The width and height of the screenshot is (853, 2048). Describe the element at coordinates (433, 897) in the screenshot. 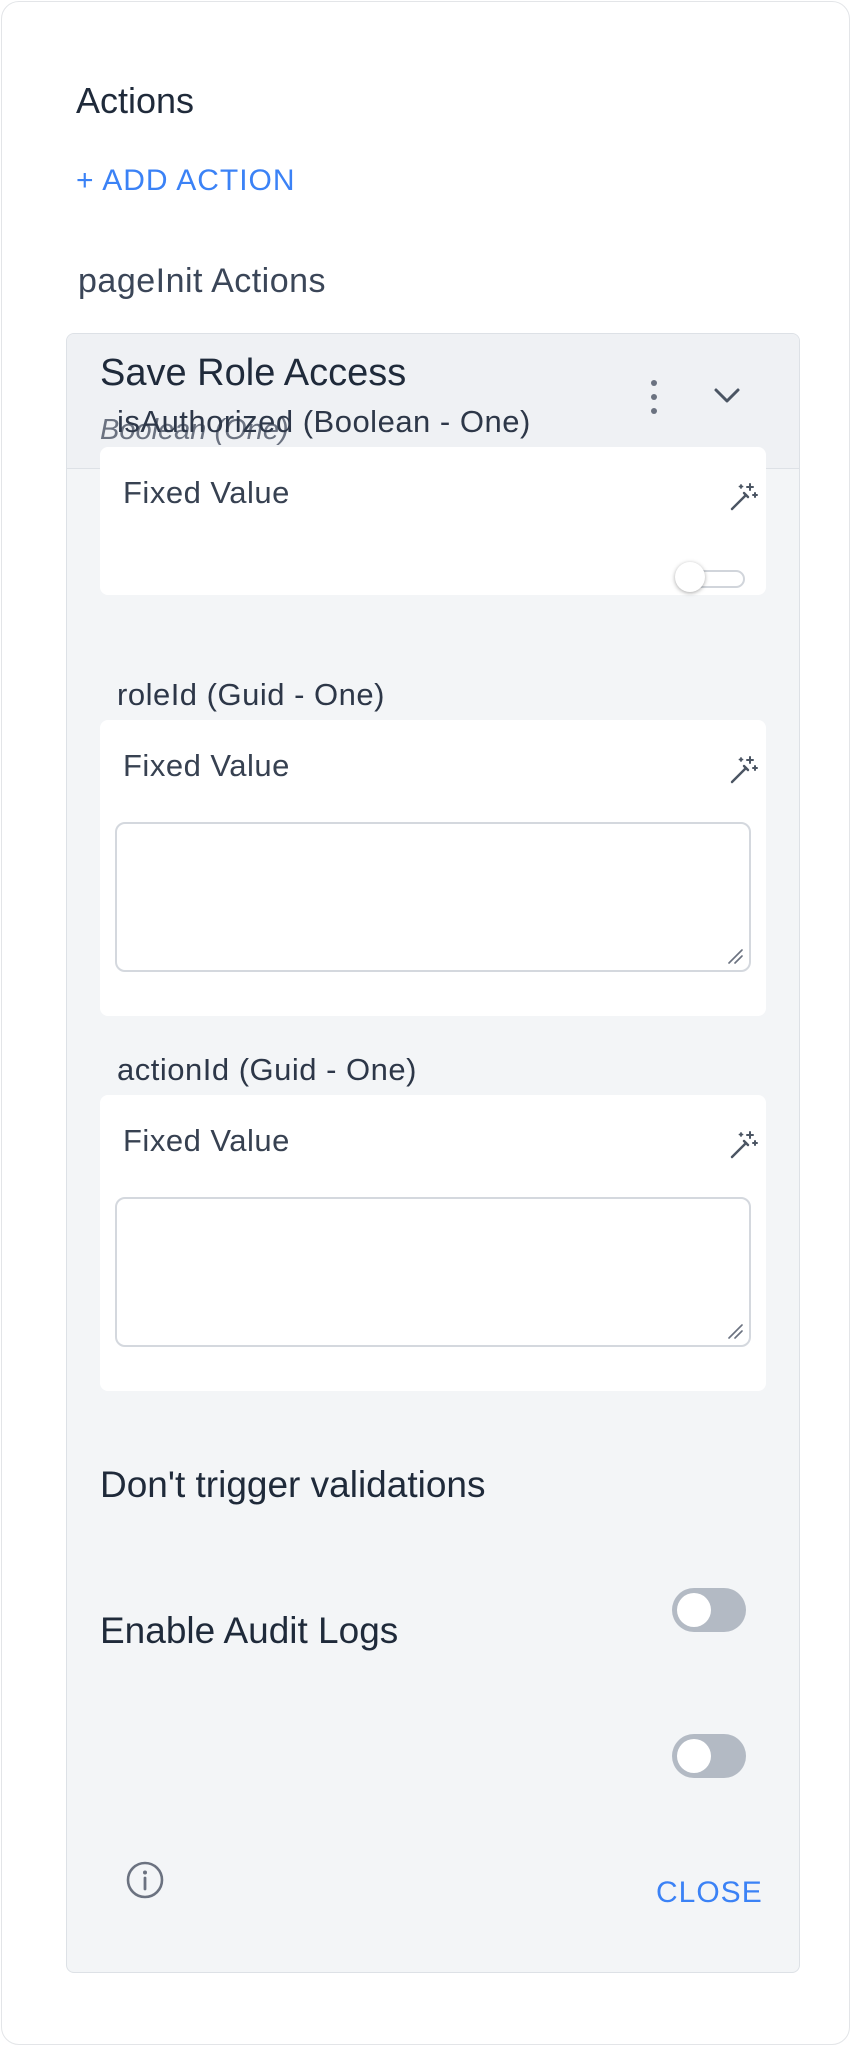

I see `roleid-input` at that location.